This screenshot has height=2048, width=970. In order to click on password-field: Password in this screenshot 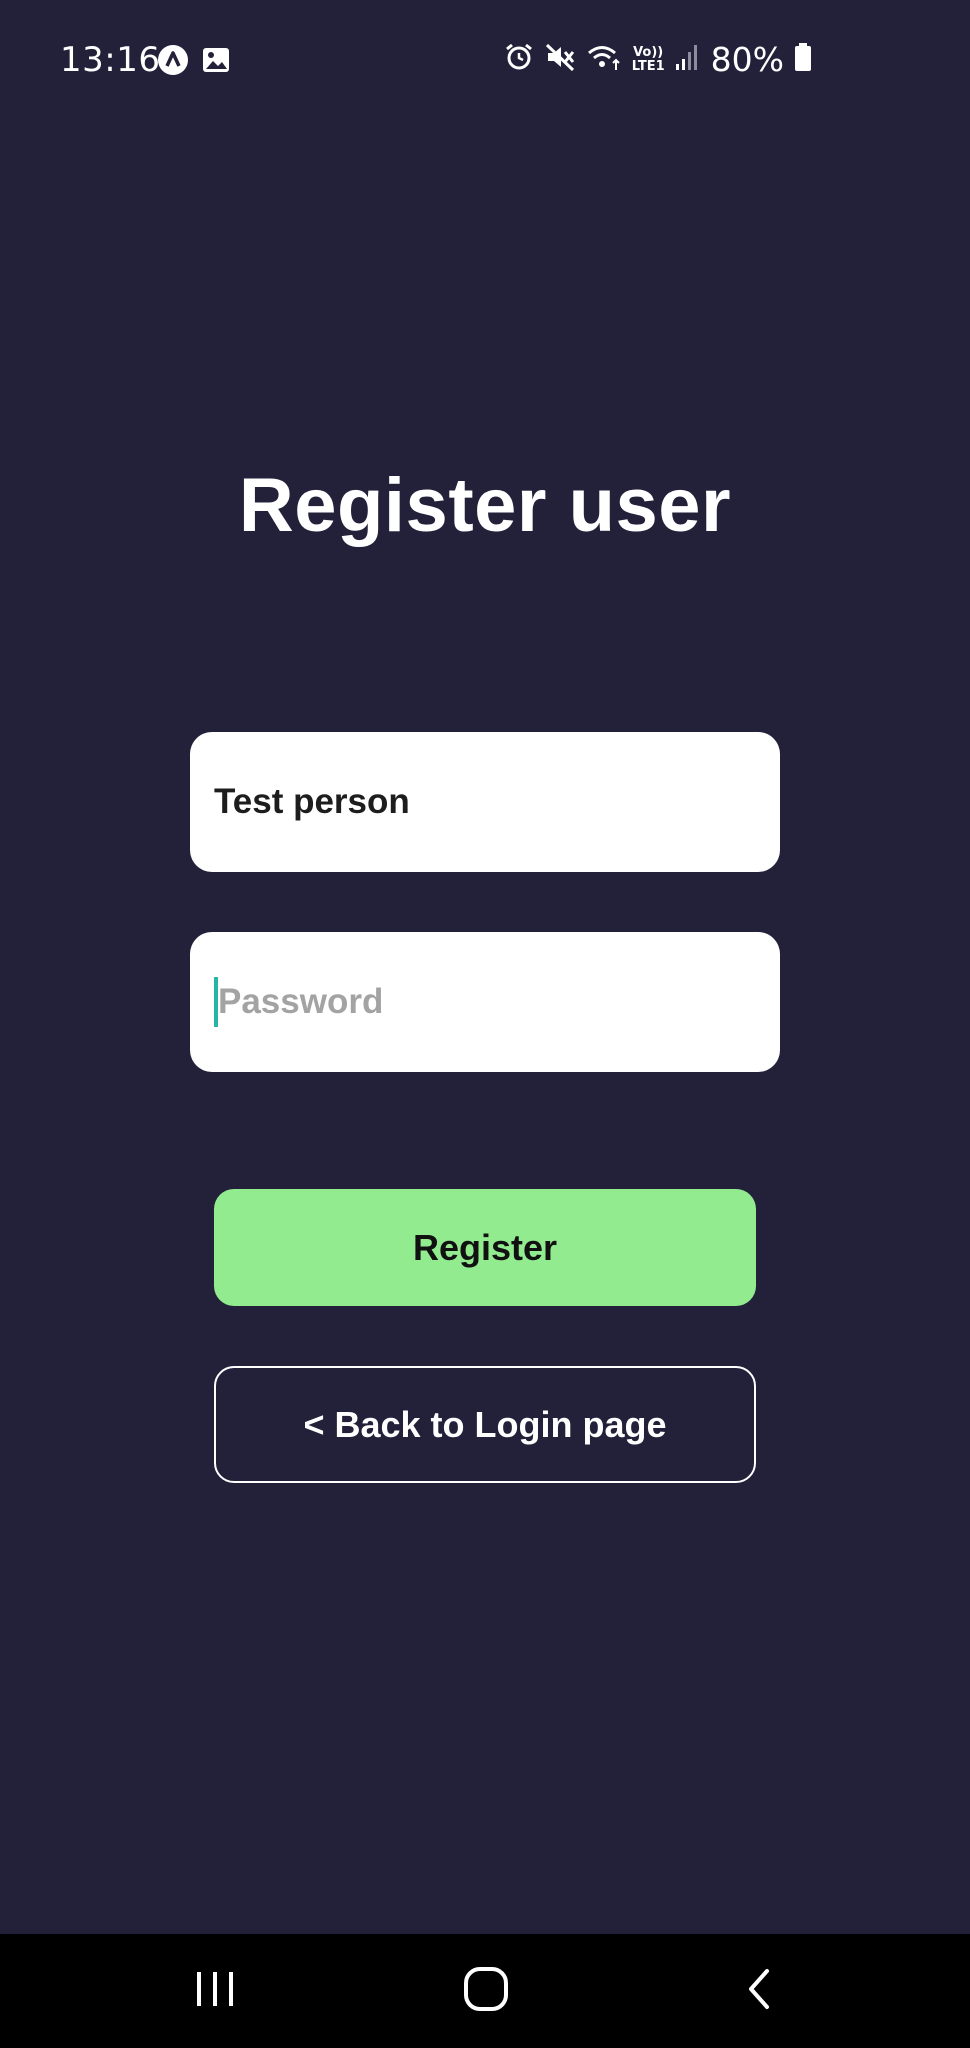, I will do `click(485, 1002)`.